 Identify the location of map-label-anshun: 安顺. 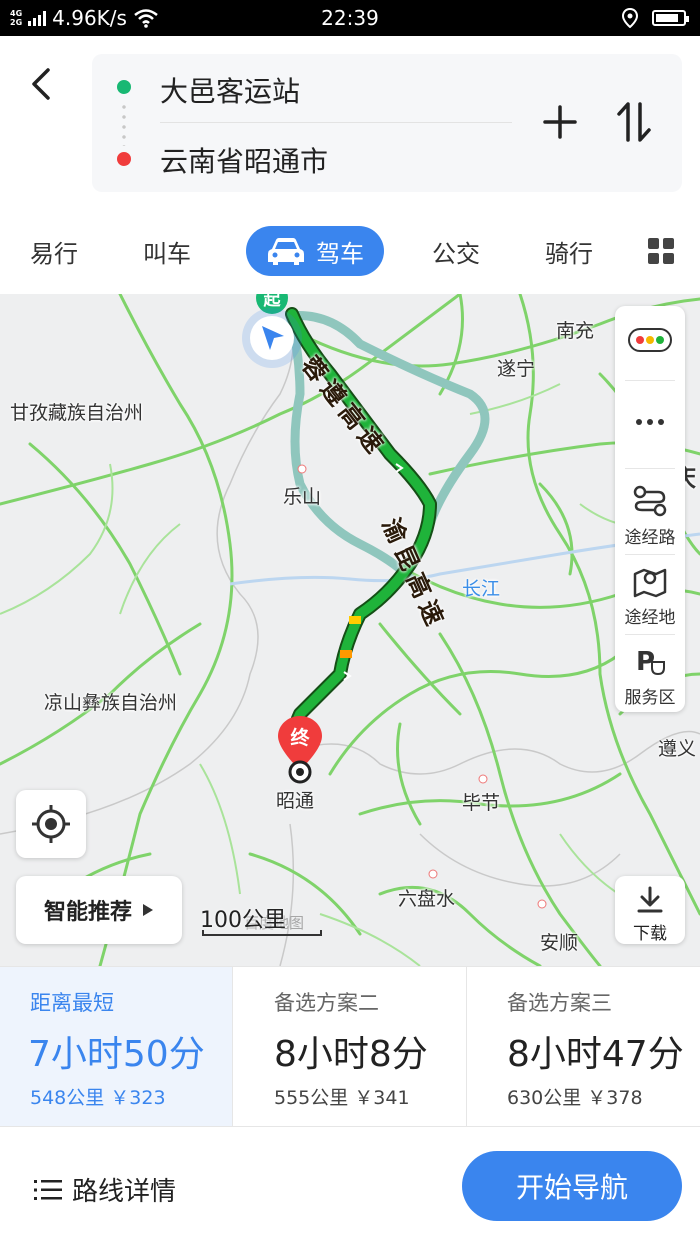
(559, 943).